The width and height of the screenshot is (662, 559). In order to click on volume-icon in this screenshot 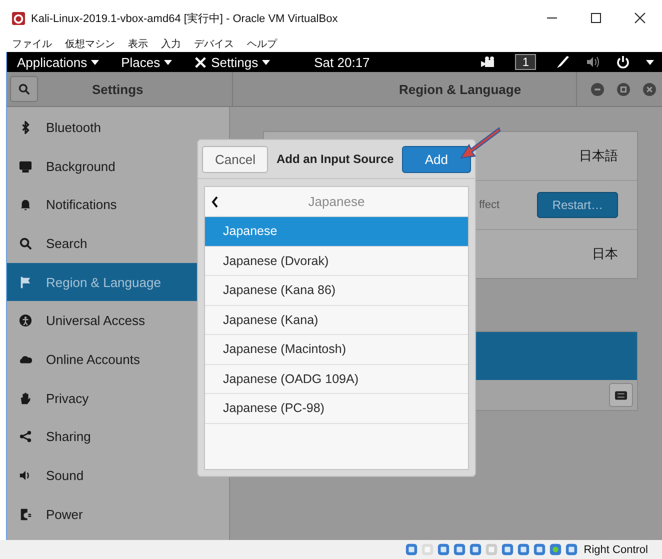, I will do `click(593, 62)`.